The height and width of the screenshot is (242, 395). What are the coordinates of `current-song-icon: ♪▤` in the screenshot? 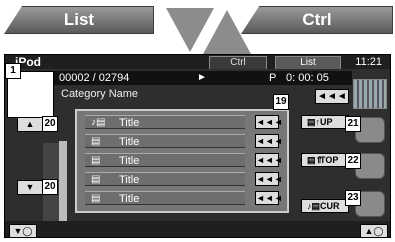 It's located at (314, 206).